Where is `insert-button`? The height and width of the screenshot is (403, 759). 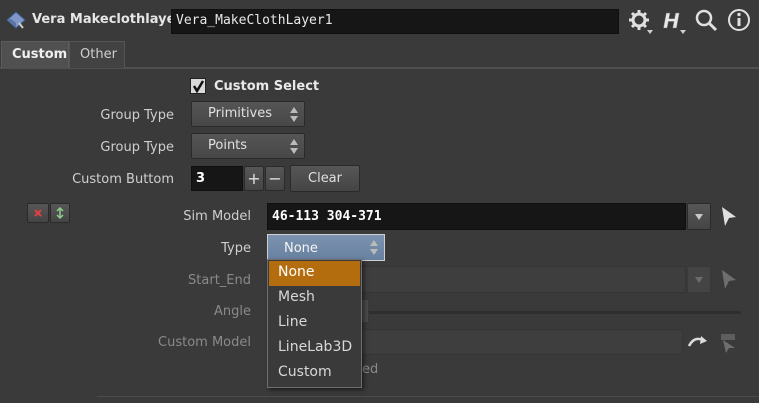
insert-button is located at coordinates (60, 213).